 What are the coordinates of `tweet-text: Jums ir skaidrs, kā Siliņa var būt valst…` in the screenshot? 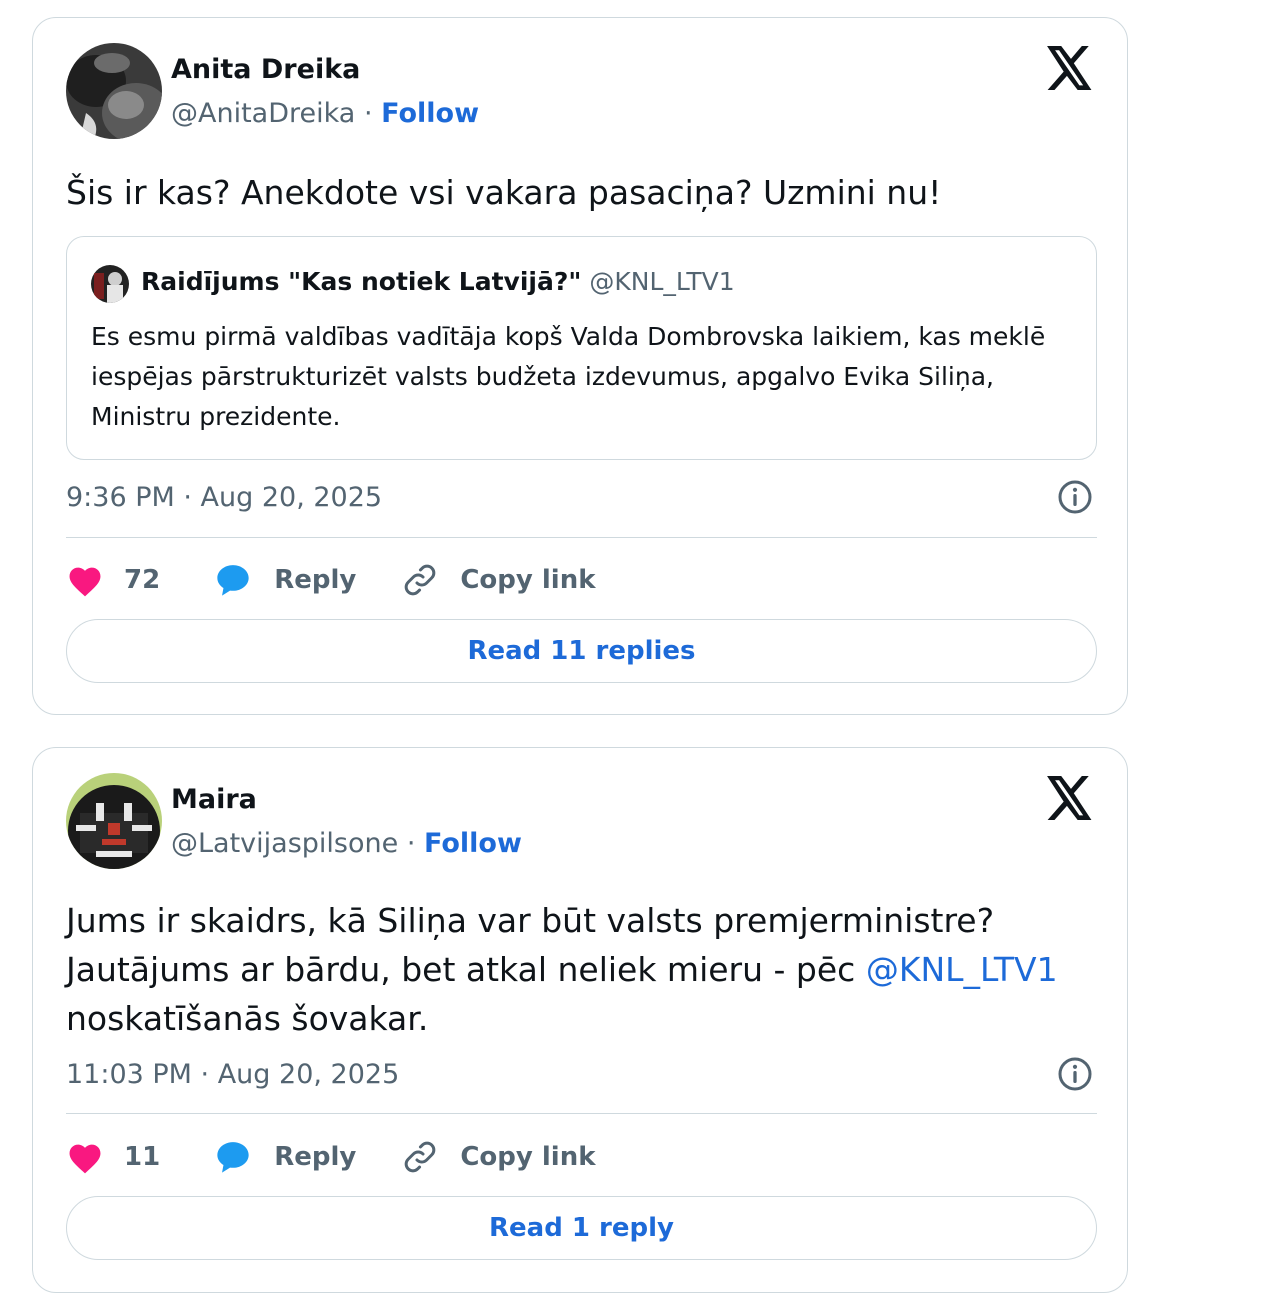 It's located at (580, 969).